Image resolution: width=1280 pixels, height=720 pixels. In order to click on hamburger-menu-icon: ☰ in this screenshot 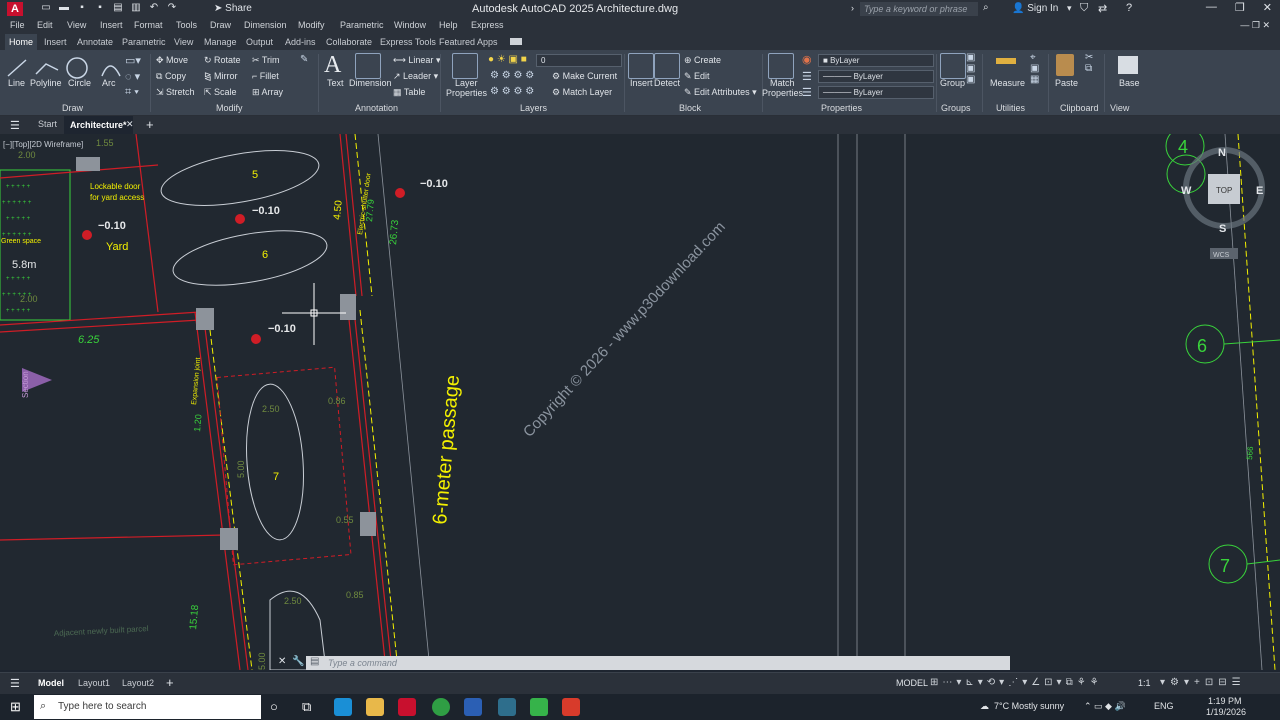, I will do `click(15, 125)`.